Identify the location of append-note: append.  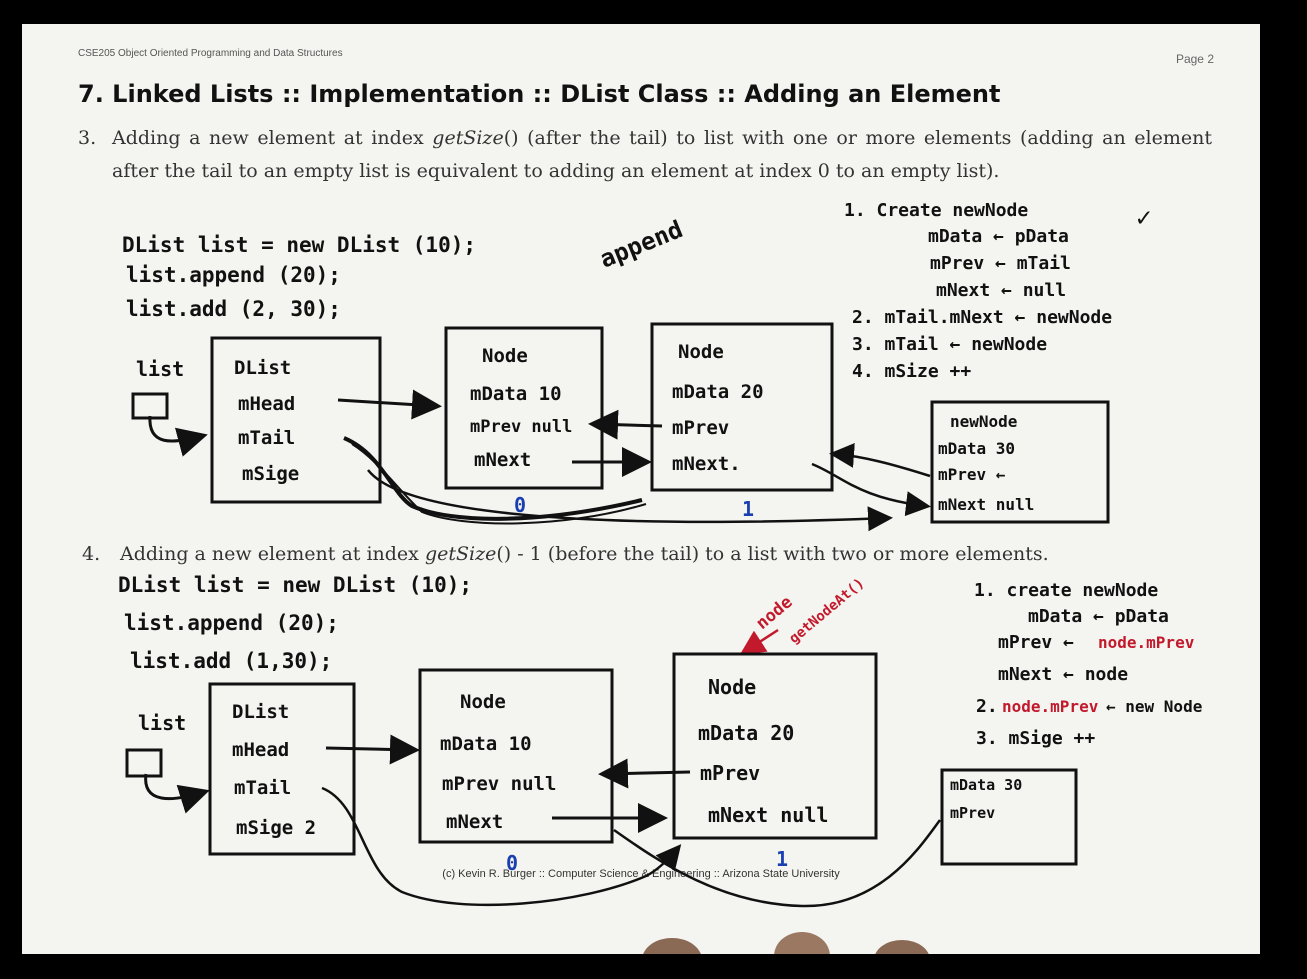
(641, 244).